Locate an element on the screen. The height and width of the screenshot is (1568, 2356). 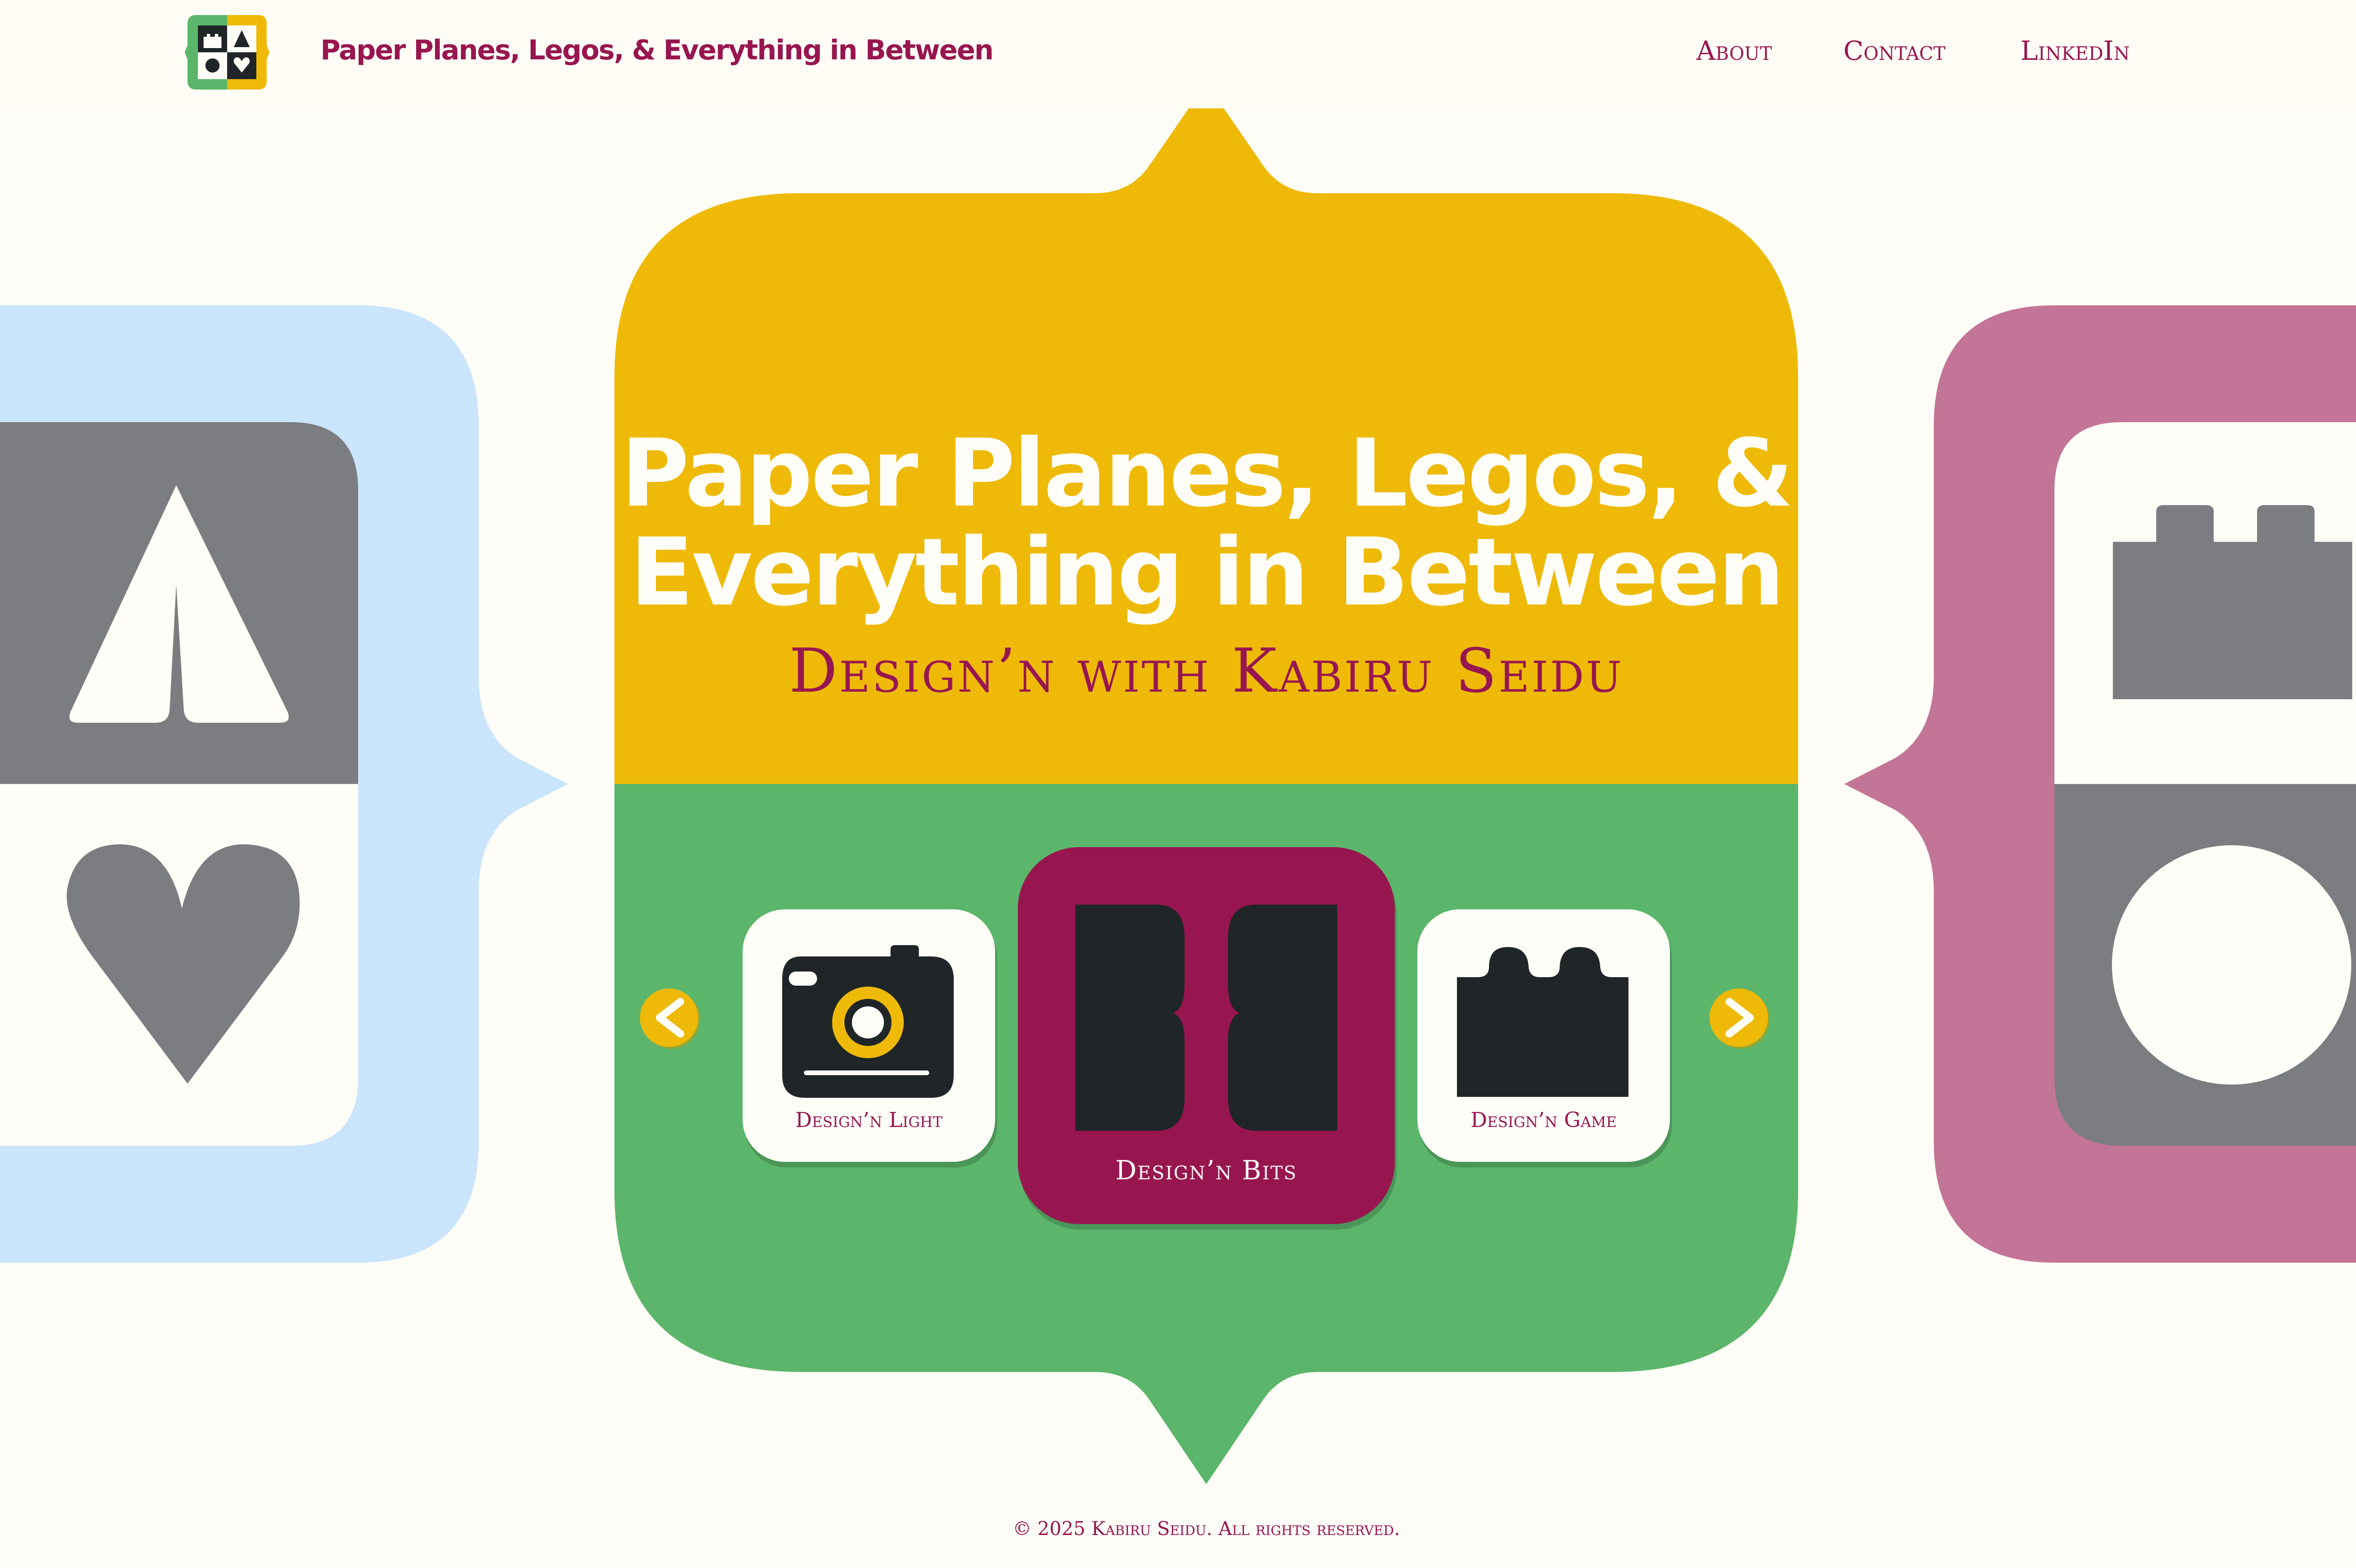
carousel-next-button is located at coordinates (1740, 1018).